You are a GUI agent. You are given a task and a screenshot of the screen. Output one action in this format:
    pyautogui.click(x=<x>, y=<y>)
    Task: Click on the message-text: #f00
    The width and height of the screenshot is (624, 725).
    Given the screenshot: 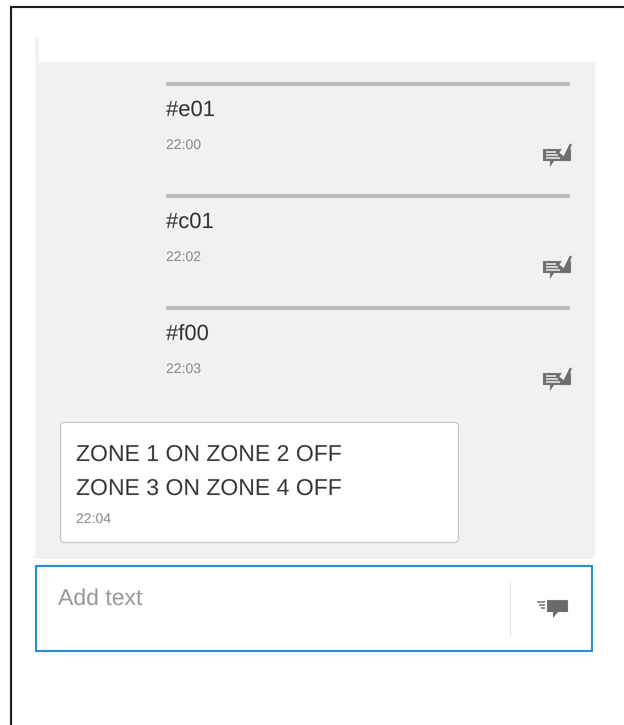 What is the action you would take?
    pyautogui.click(x=187, y=333)
    